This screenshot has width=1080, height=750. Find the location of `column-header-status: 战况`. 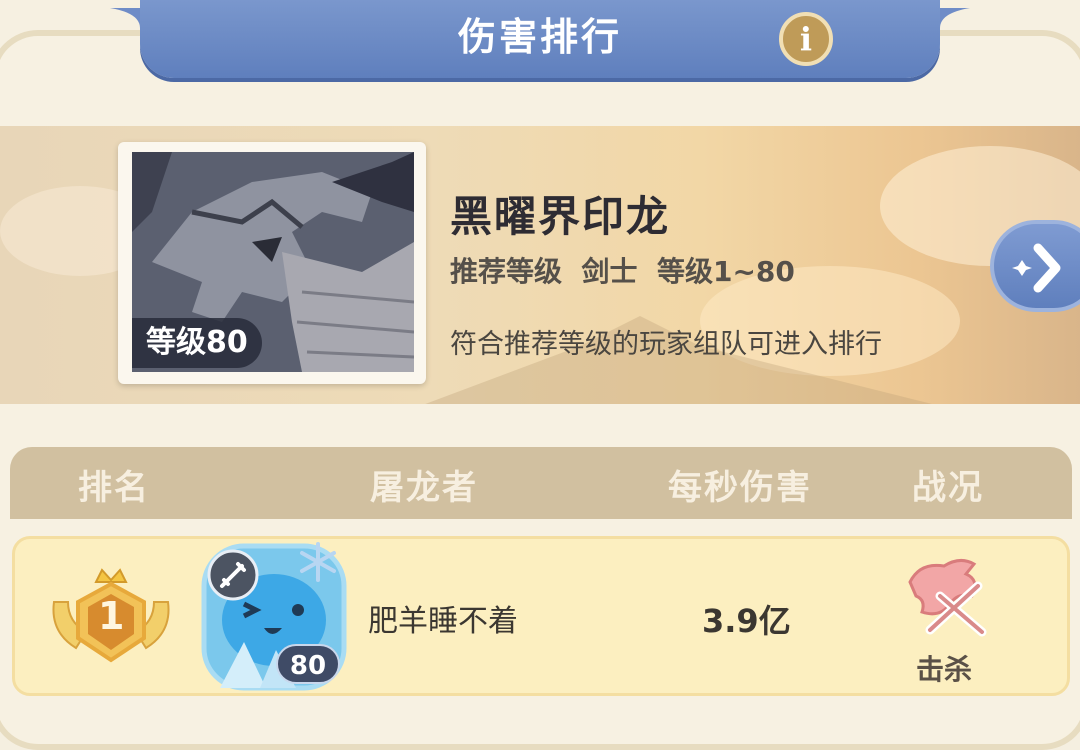

column-header-status: 战况 is located at coordinates (948, 488).